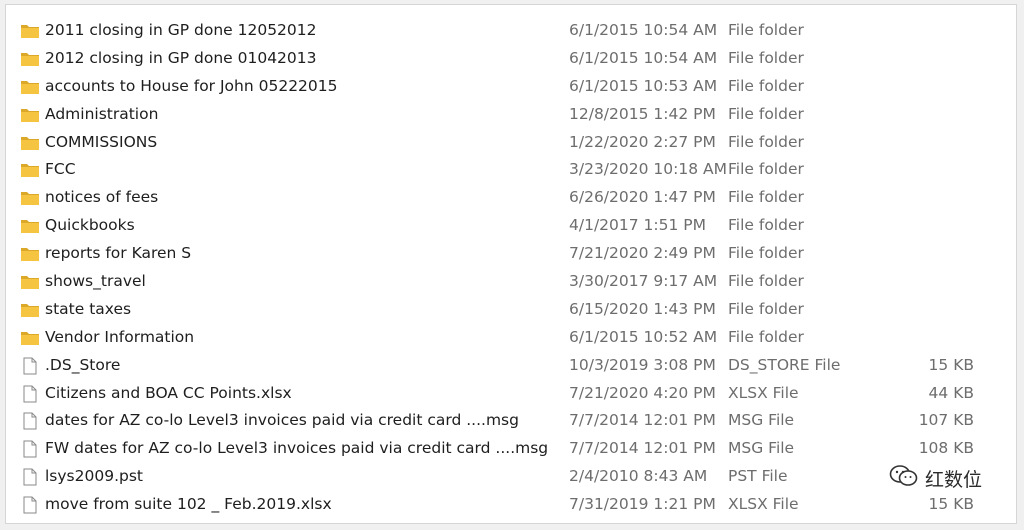 This screenshot has width=1024, height=530. Describe the element at coordinates (511, 477) in the screenshot. I see `file-row: lsys2009.pst 2/4/2010 8:43 AM PST File` at that location.